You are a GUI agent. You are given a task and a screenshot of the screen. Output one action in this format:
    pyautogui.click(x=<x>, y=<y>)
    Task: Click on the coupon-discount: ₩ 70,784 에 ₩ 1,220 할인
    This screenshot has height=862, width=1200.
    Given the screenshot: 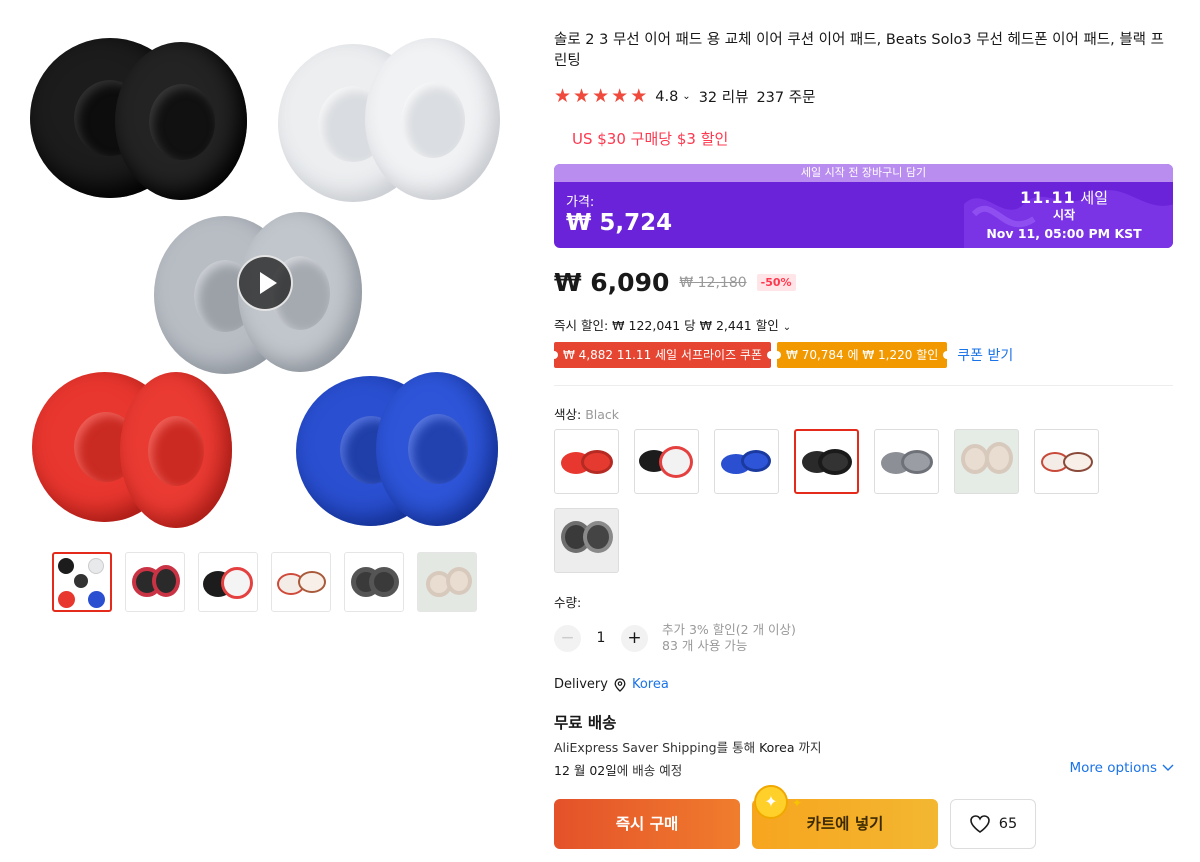 What is the action you would take?
    pyautogui.click(x=862, y=355)
    